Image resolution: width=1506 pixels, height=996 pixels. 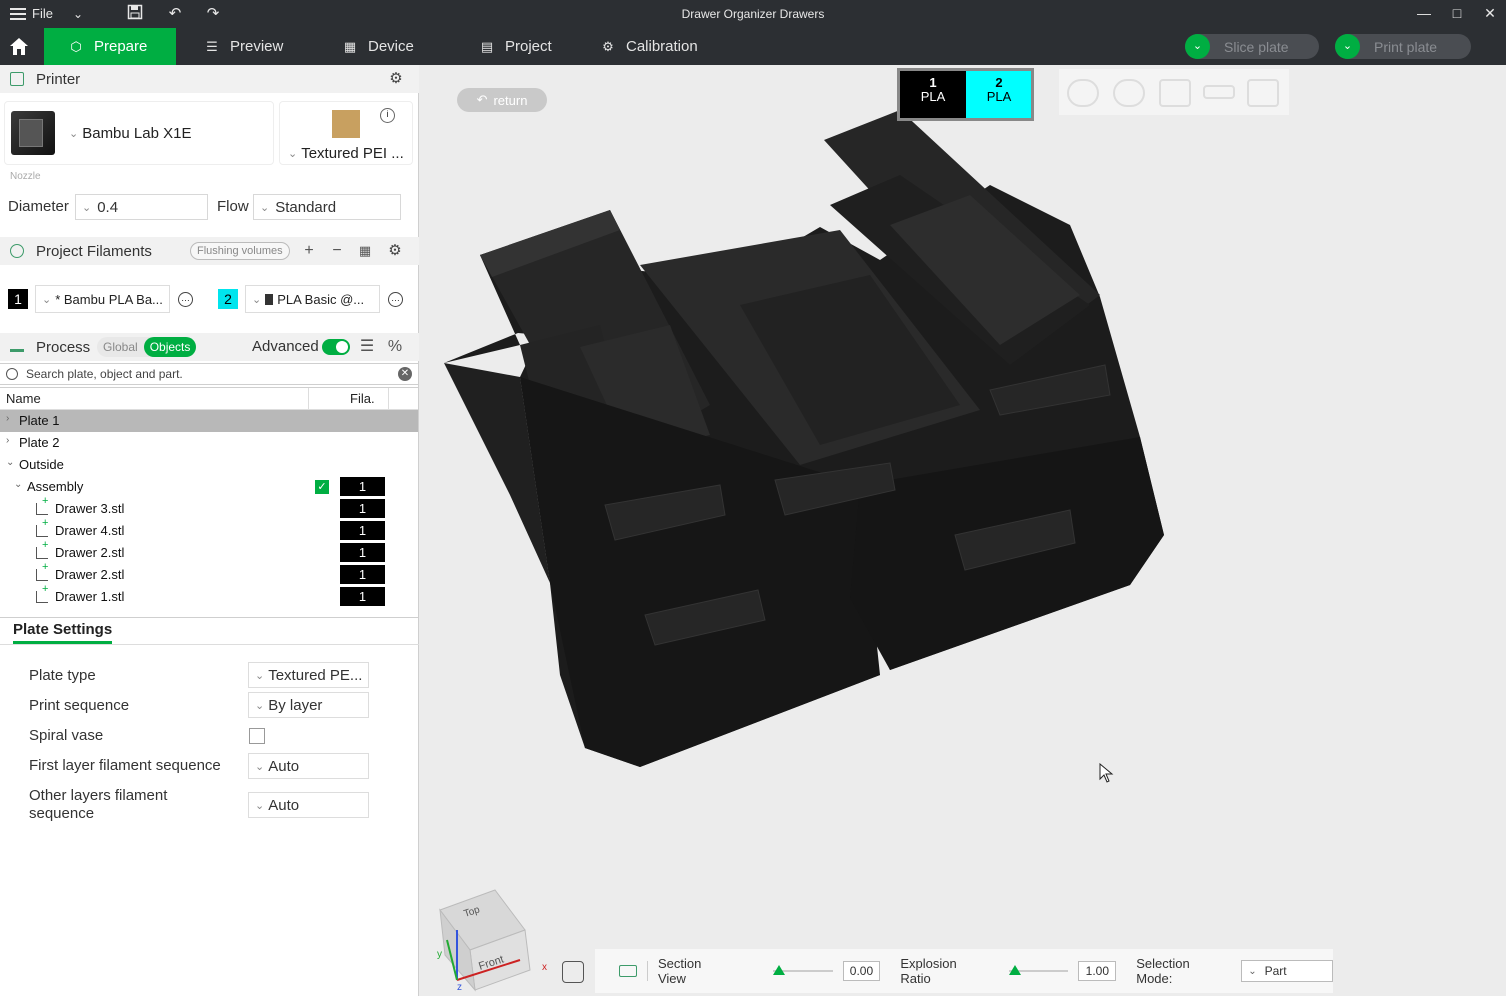 I want to click on assembly-icon, so click(x=1263, y=93).